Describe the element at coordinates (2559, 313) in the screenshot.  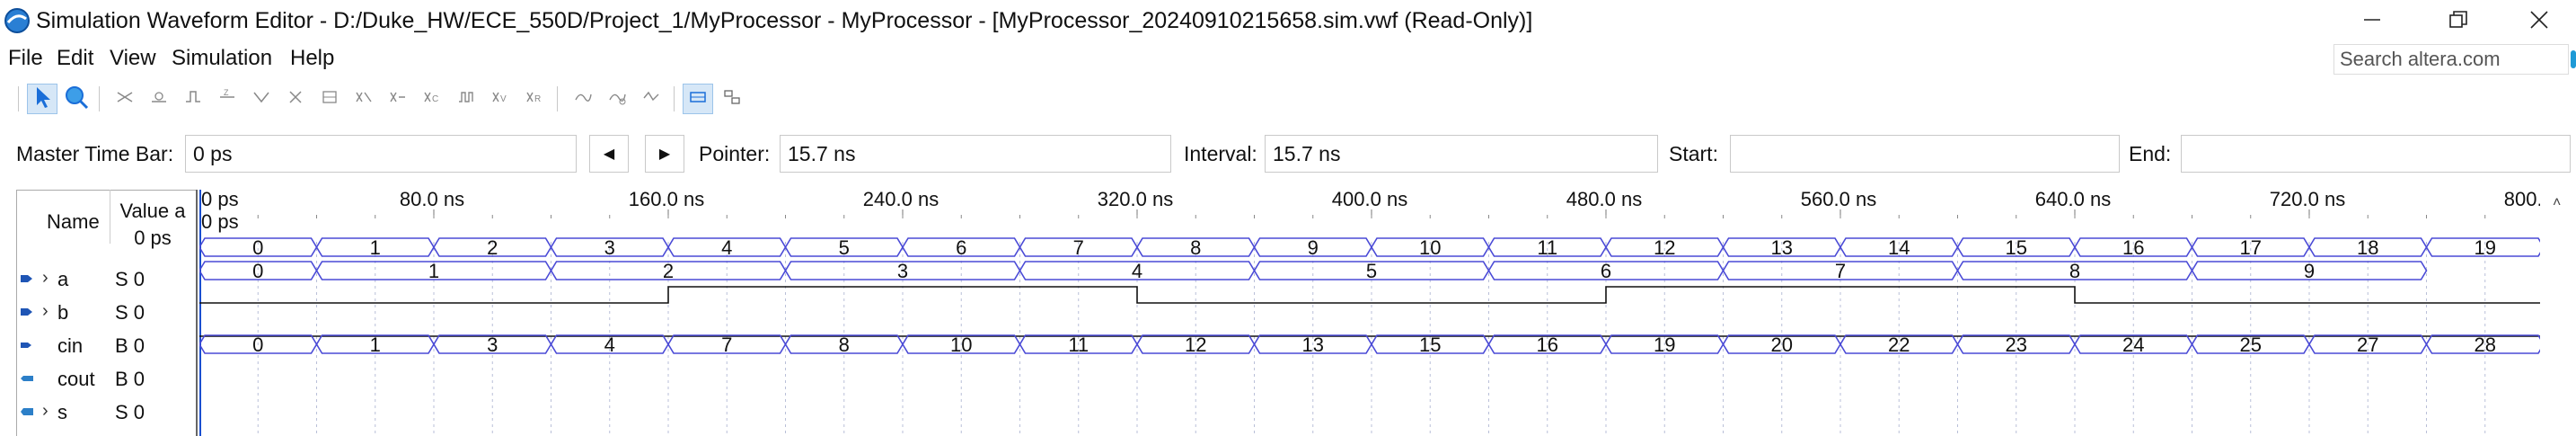
I see `vertical-scrollbar: ˄` at that location.